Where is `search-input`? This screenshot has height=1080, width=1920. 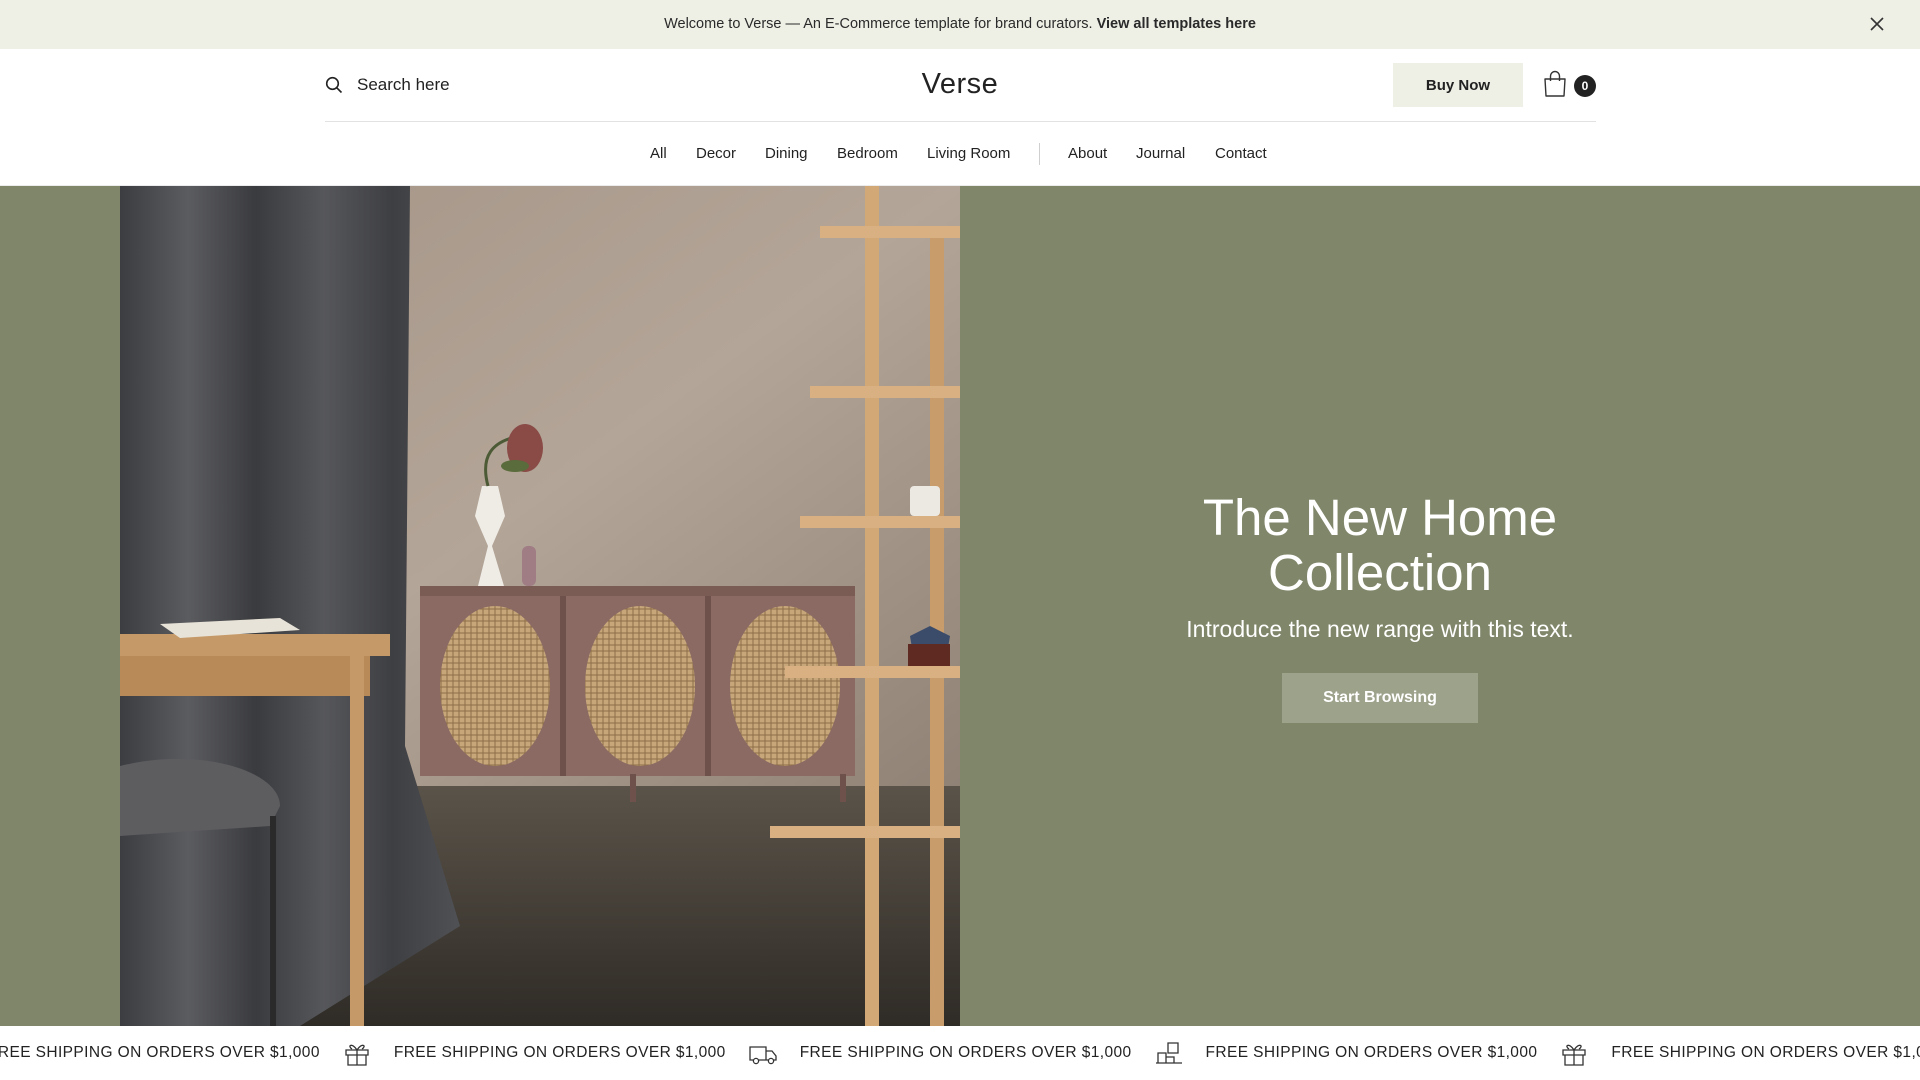
search-input is located at coordinates (487, 85).